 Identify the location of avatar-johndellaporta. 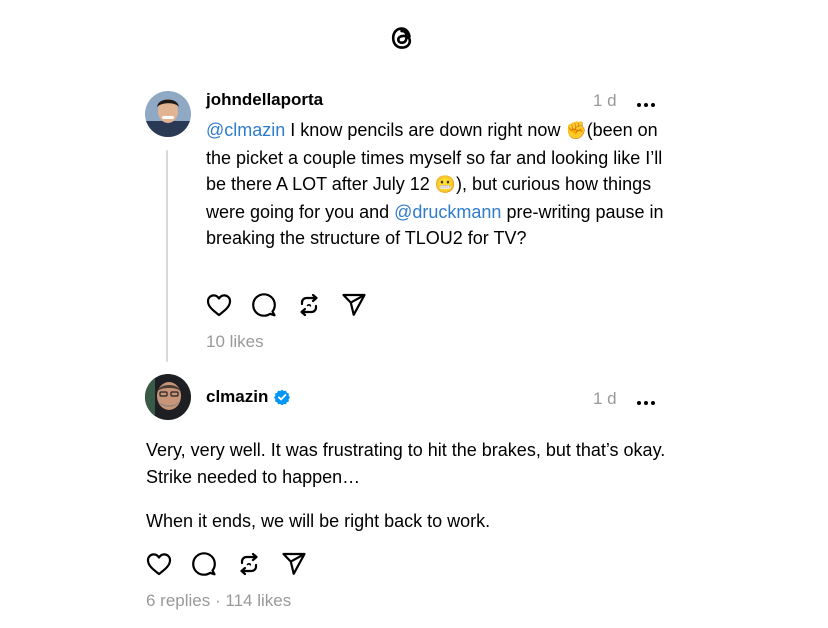
(168, 114).